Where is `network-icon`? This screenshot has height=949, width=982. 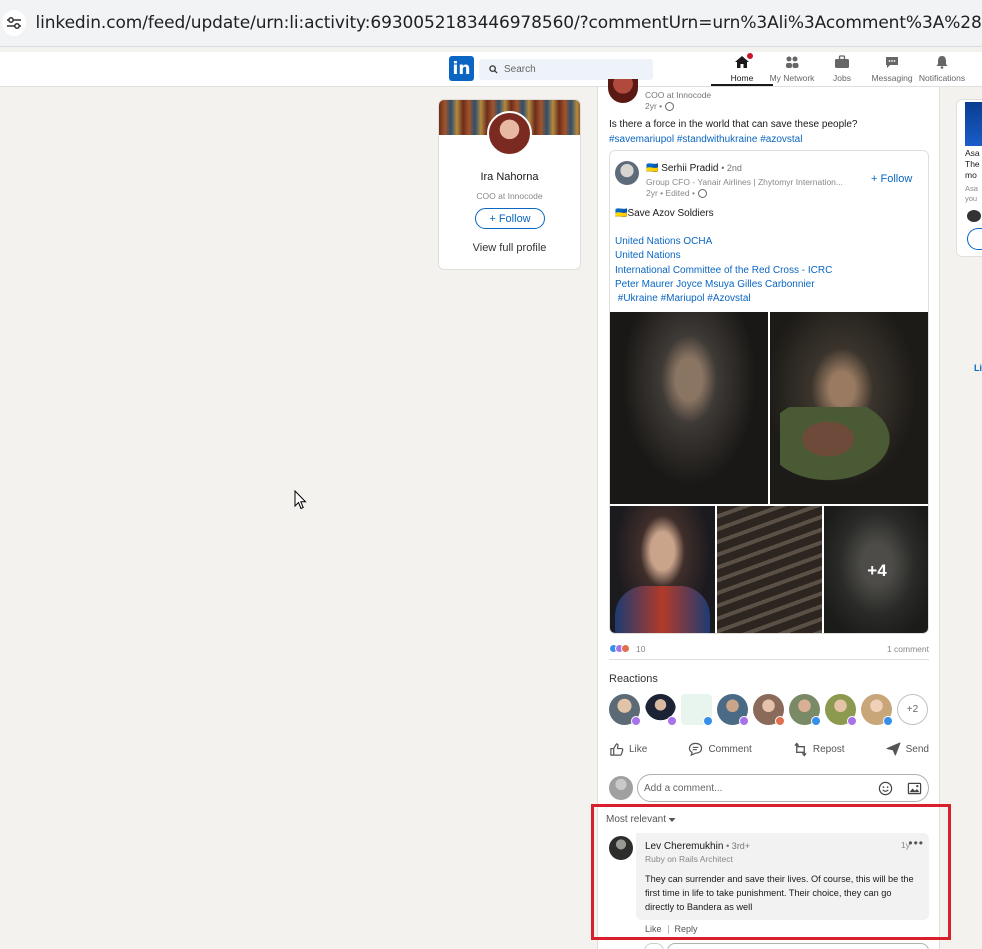 network-icon is located at coordinates (792, 62).